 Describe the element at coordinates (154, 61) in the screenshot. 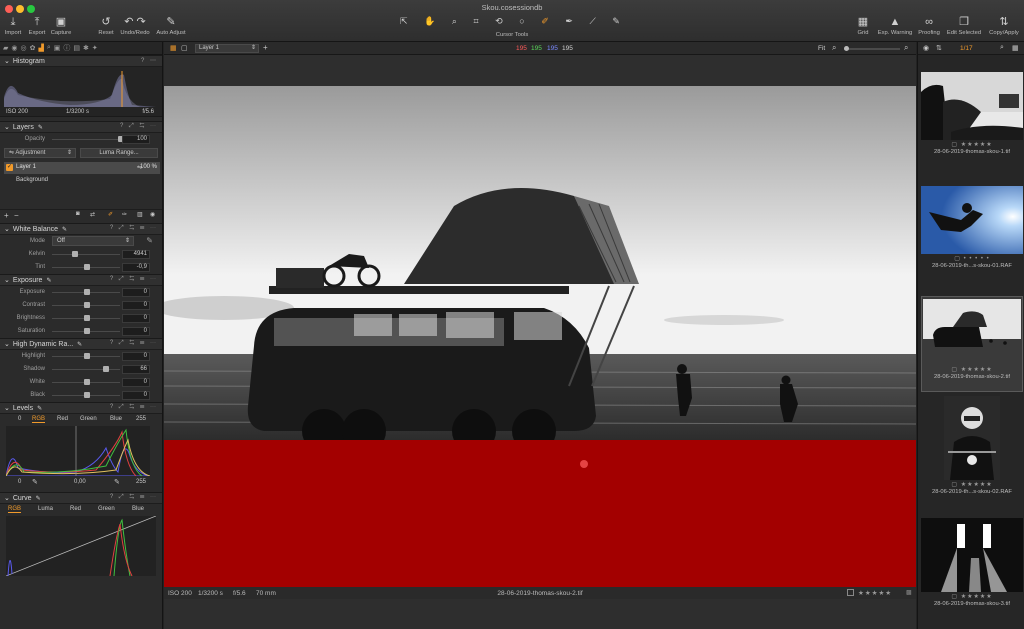

I see `more-icon: ⋯` at that location.